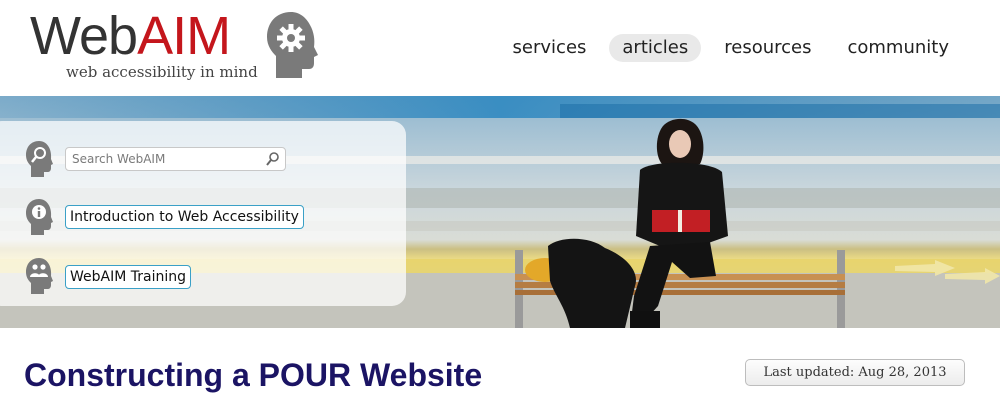 This screenshot has height=401, width=1000. I want to click on logo-aim-text: AIM, so click(184, 36).